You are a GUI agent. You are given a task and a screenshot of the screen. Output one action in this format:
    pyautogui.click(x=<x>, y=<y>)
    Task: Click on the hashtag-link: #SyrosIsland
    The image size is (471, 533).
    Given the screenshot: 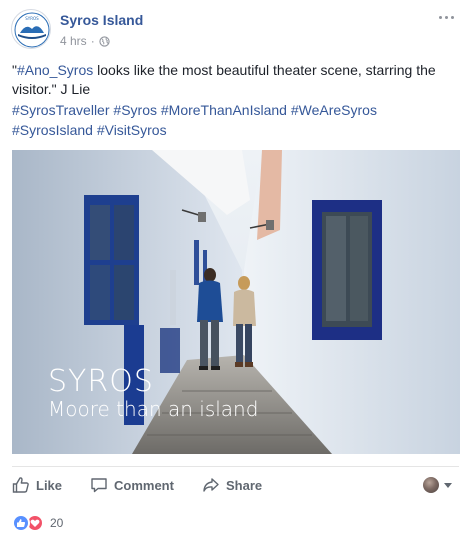 What is the action you would take?
    pyautogui.click(x=52, y=130)
    